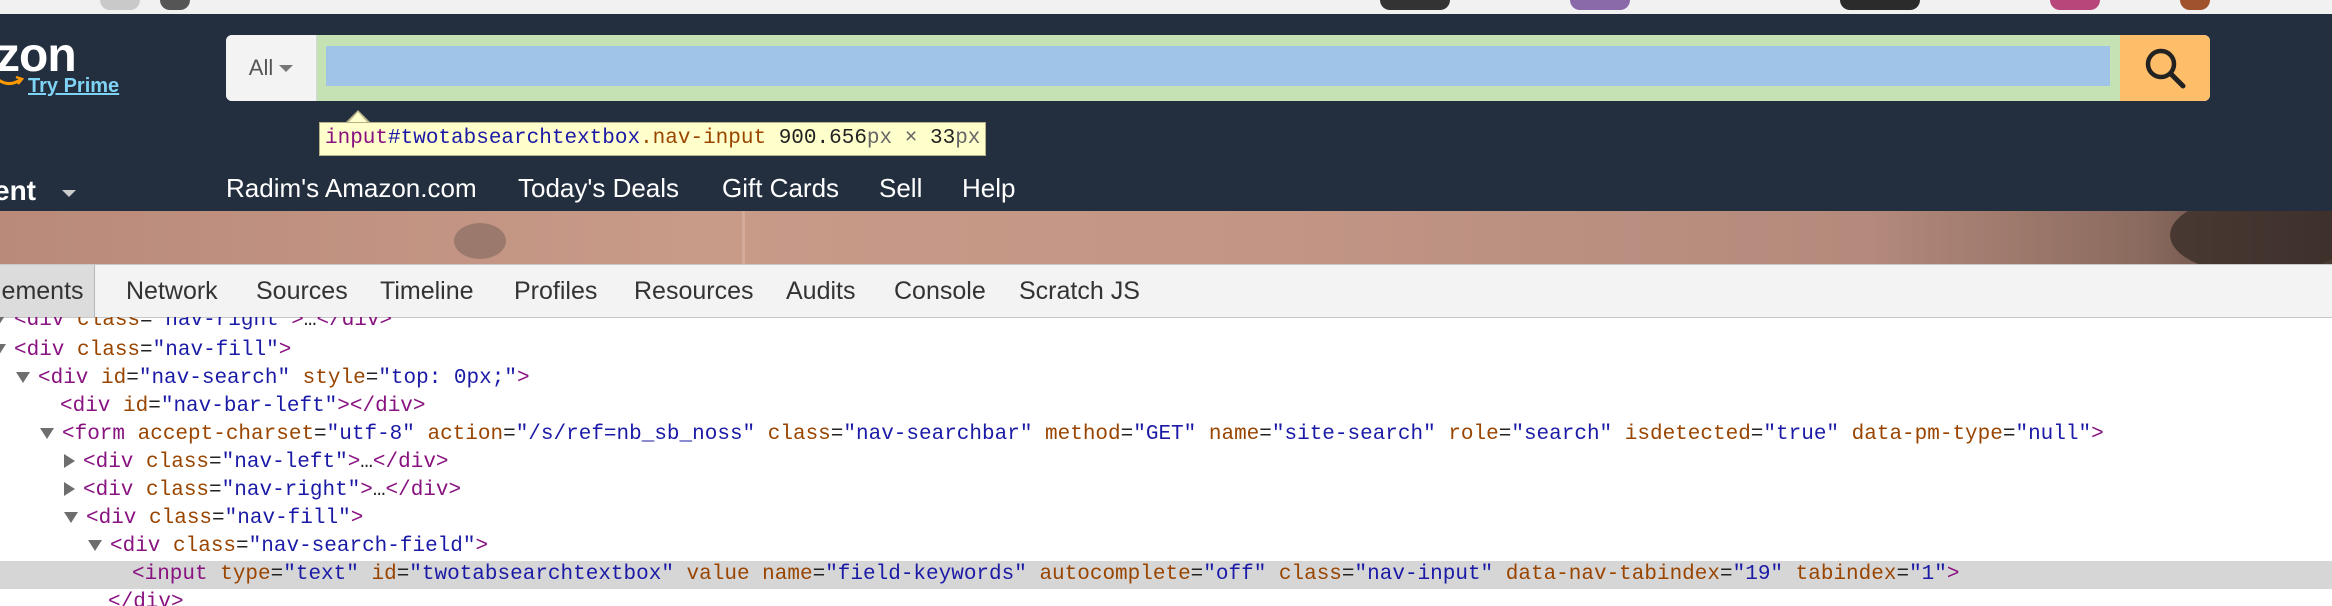 This screenshot has width=2332, height=606. Describe the element at coordinates (1235, 574) in the screenshot. I see `dom-attr-value: "off"` at that location.